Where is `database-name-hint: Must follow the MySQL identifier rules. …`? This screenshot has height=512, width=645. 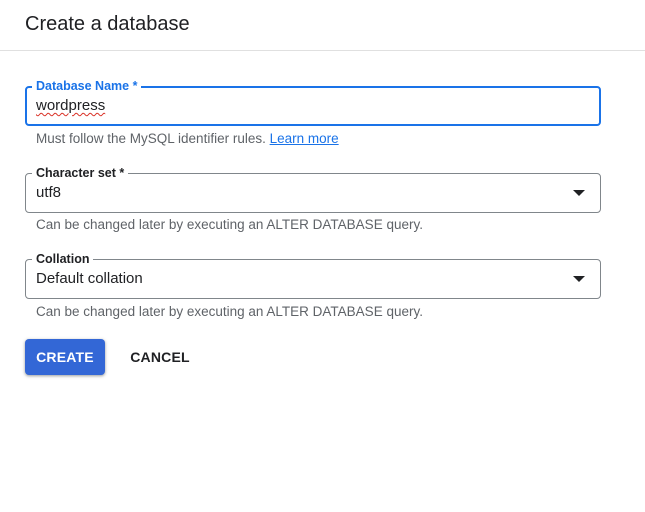
database-name-hint: Must follow the MySQL identifier rules. … is located at coordinates (187, 139).